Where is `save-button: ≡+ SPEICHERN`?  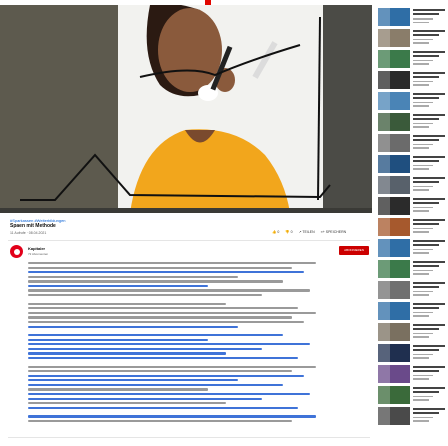
save-button: ≡+ SPEICHERN is located at coordinates (333, 232).